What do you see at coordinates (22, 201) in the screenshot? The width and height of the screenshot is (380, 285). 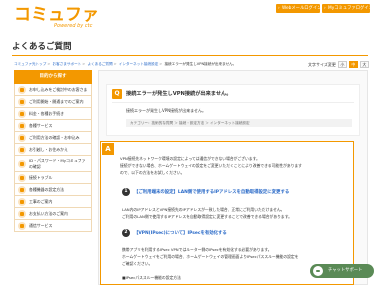 I see `helmet-icon` at bounding box center [22, 201].